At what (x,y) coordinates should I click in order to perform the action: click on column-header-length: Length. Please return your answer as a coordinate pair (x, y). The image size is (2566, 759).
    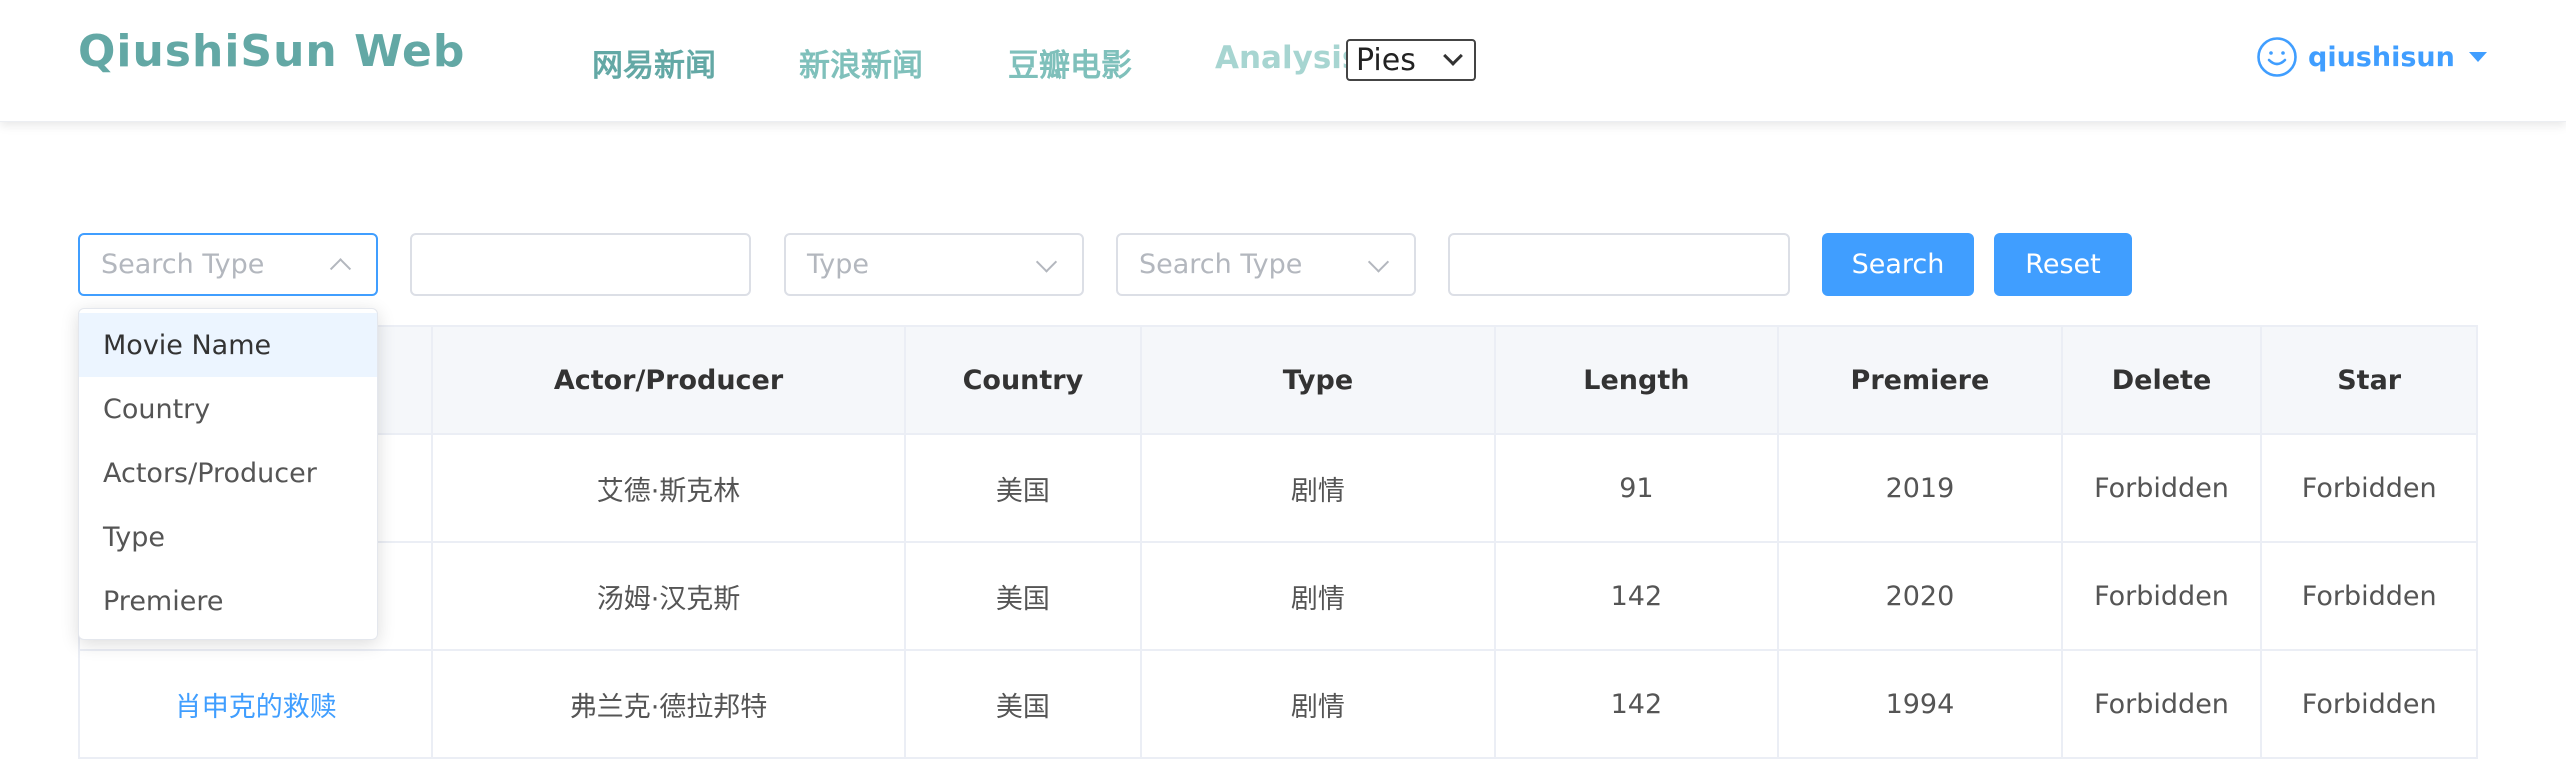
    Looking at the image, I should click on (1638, 380).